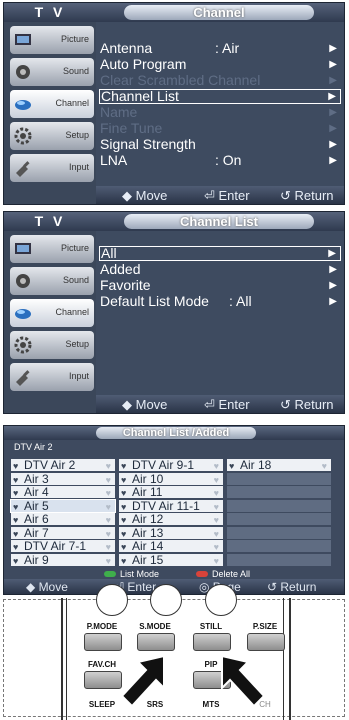 Image resolution: width=349 pixels, height=720 pixels. Describe the element at coordinates (63, 465) in the screenshot. I see `channel-item: ♥ DTV Air 2 ♥` at that location.